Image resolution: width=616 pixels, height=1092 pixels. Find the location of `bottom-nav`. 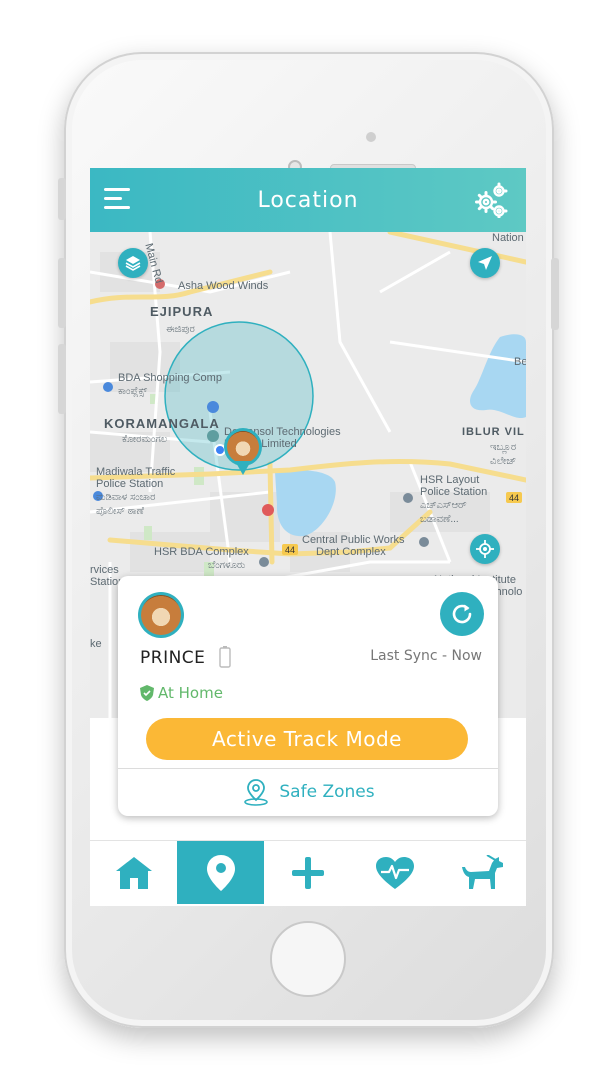

bottom-nav is located at coordinates (308, 872).